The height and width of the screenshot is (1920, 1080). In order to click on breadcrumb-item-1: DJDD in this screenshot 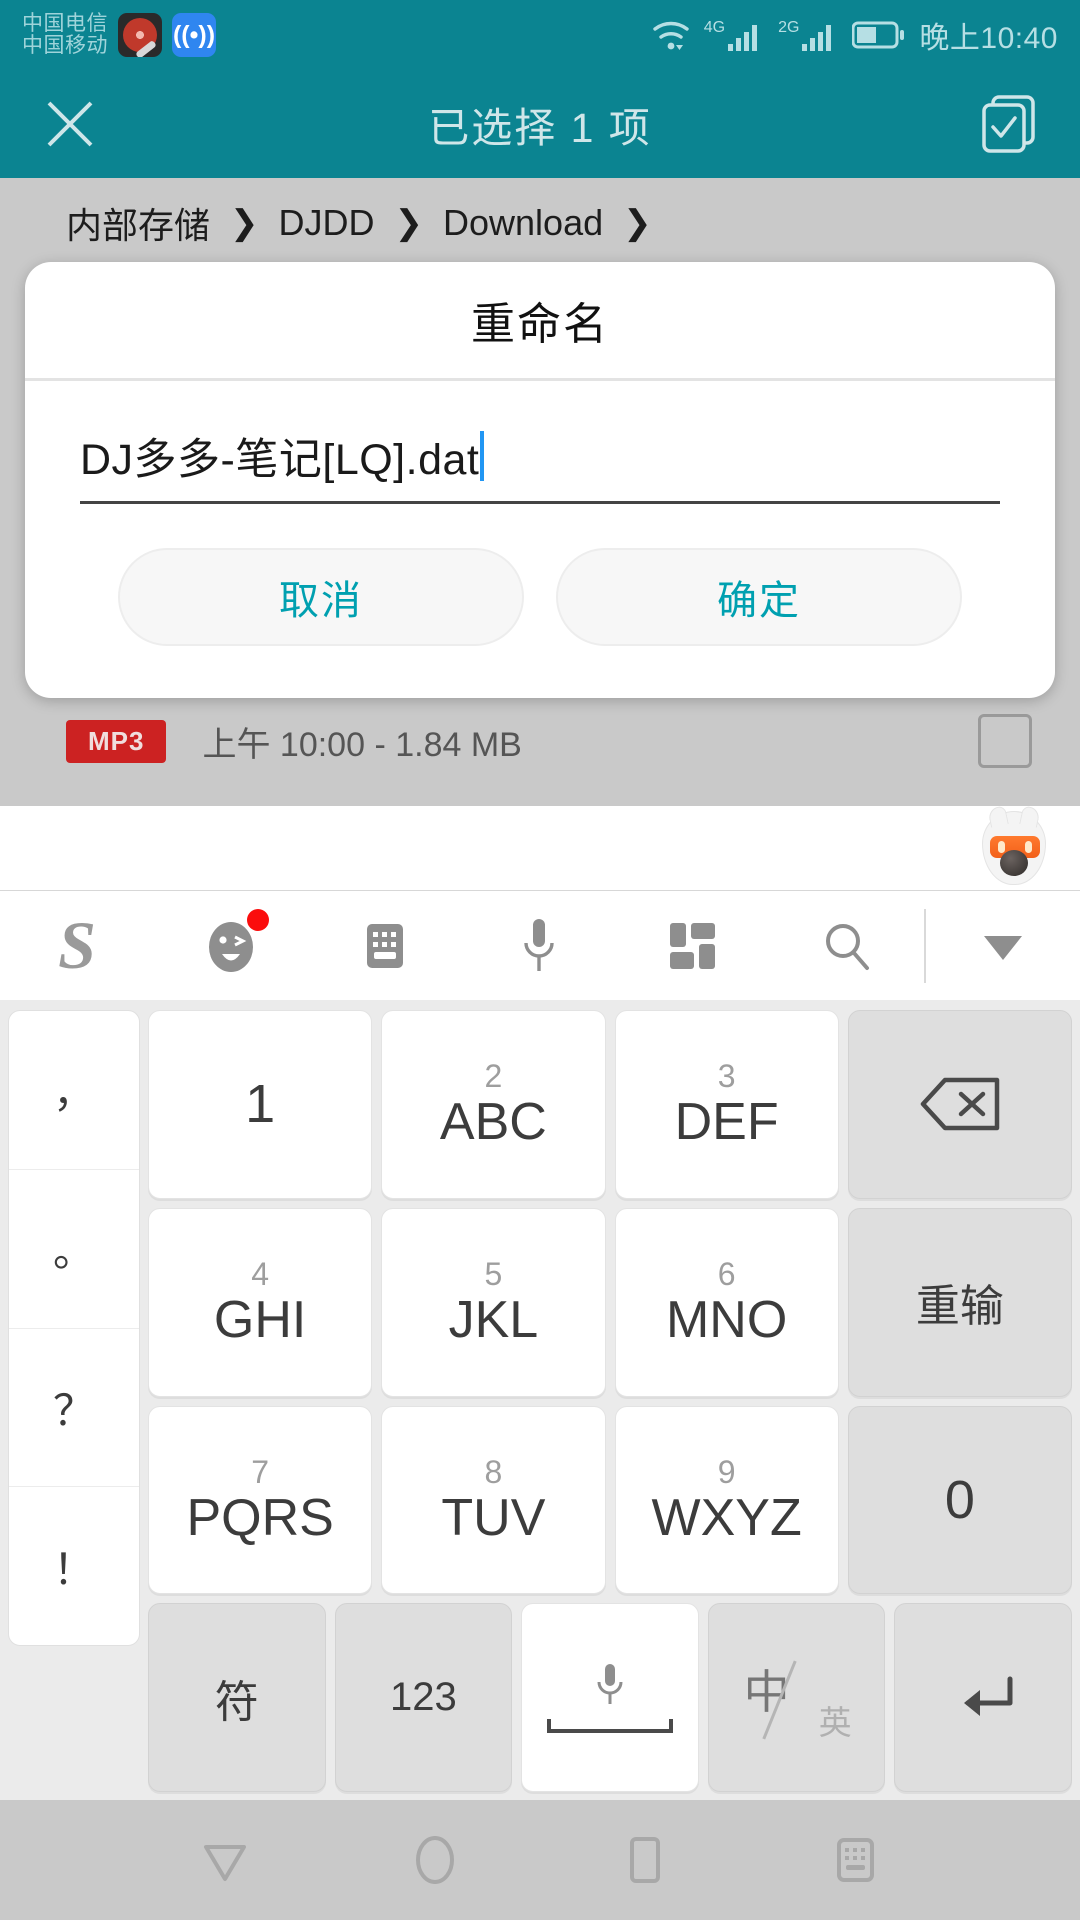, I will do `click(327, 223)`.